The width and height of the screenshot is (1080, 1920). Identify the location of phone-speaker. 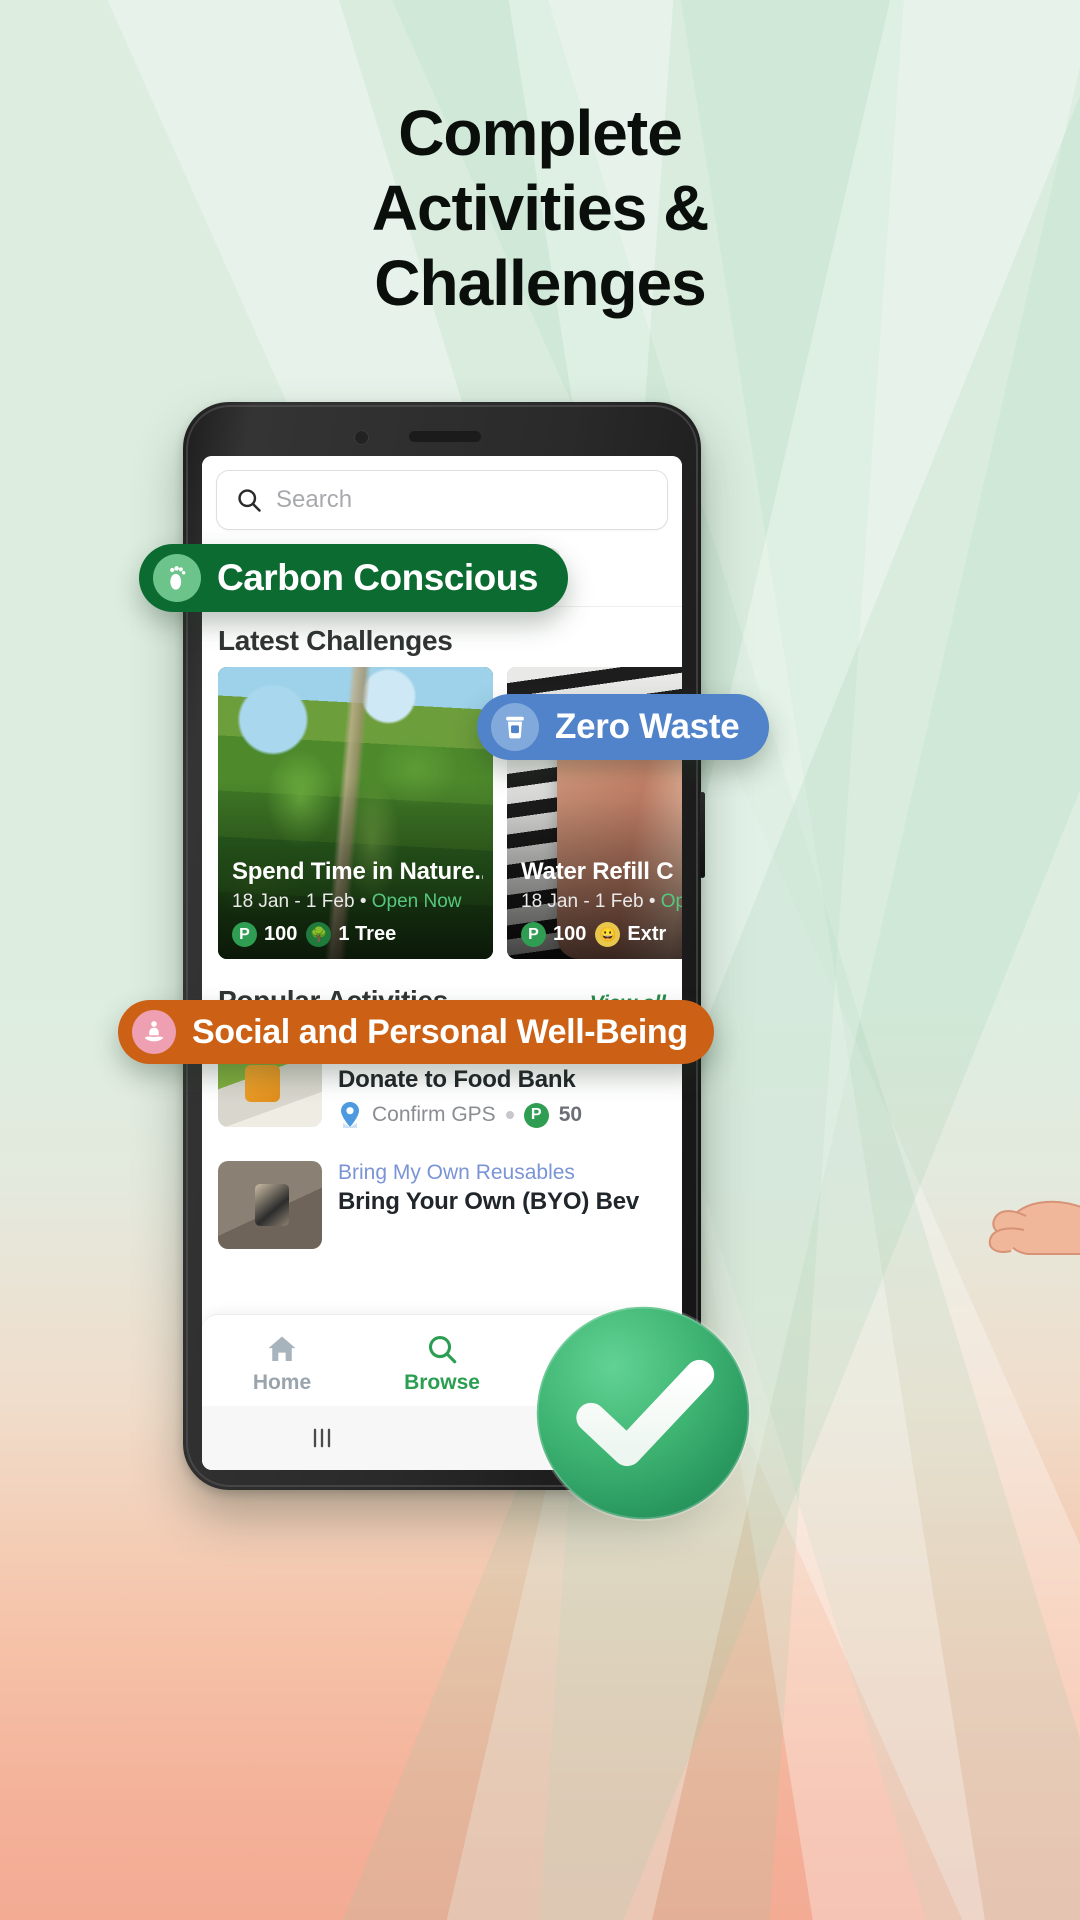
(445, 436).